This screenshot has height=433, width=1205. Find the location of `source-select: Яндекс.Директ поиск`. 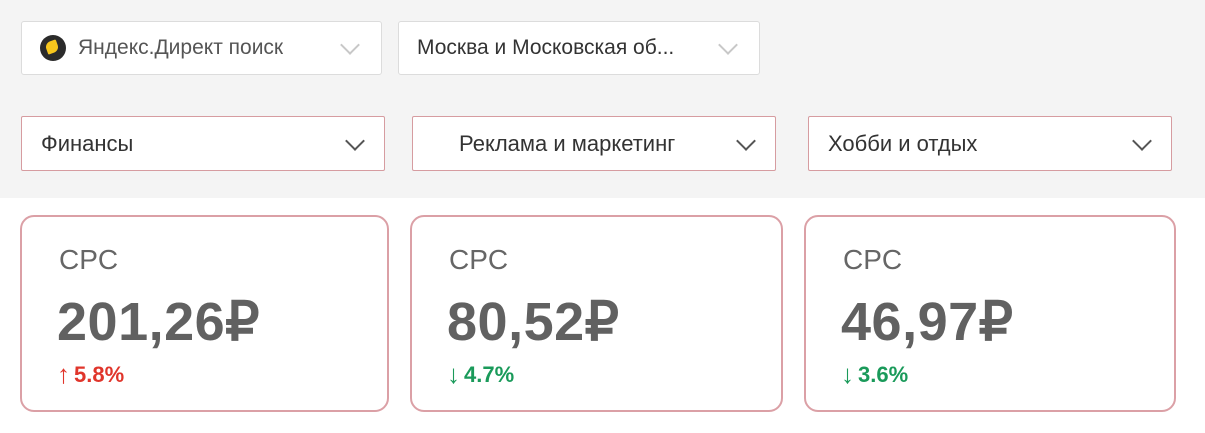

source-select: Яндекс.Директ поиск is located at coordinates (201, 48).